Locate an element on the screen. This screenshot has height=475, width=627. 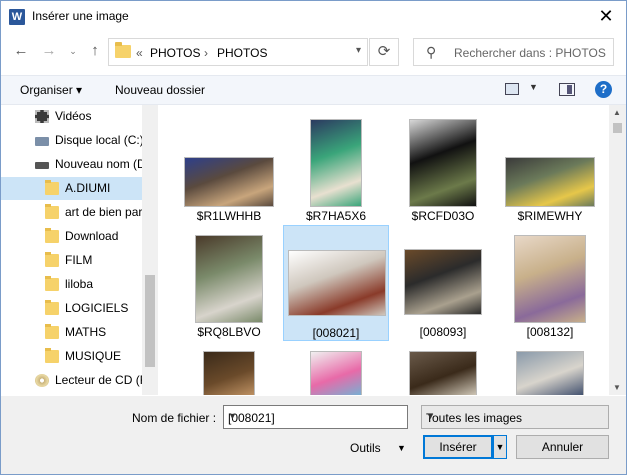
tree-item: FILM is located at coordinates (71, 260).